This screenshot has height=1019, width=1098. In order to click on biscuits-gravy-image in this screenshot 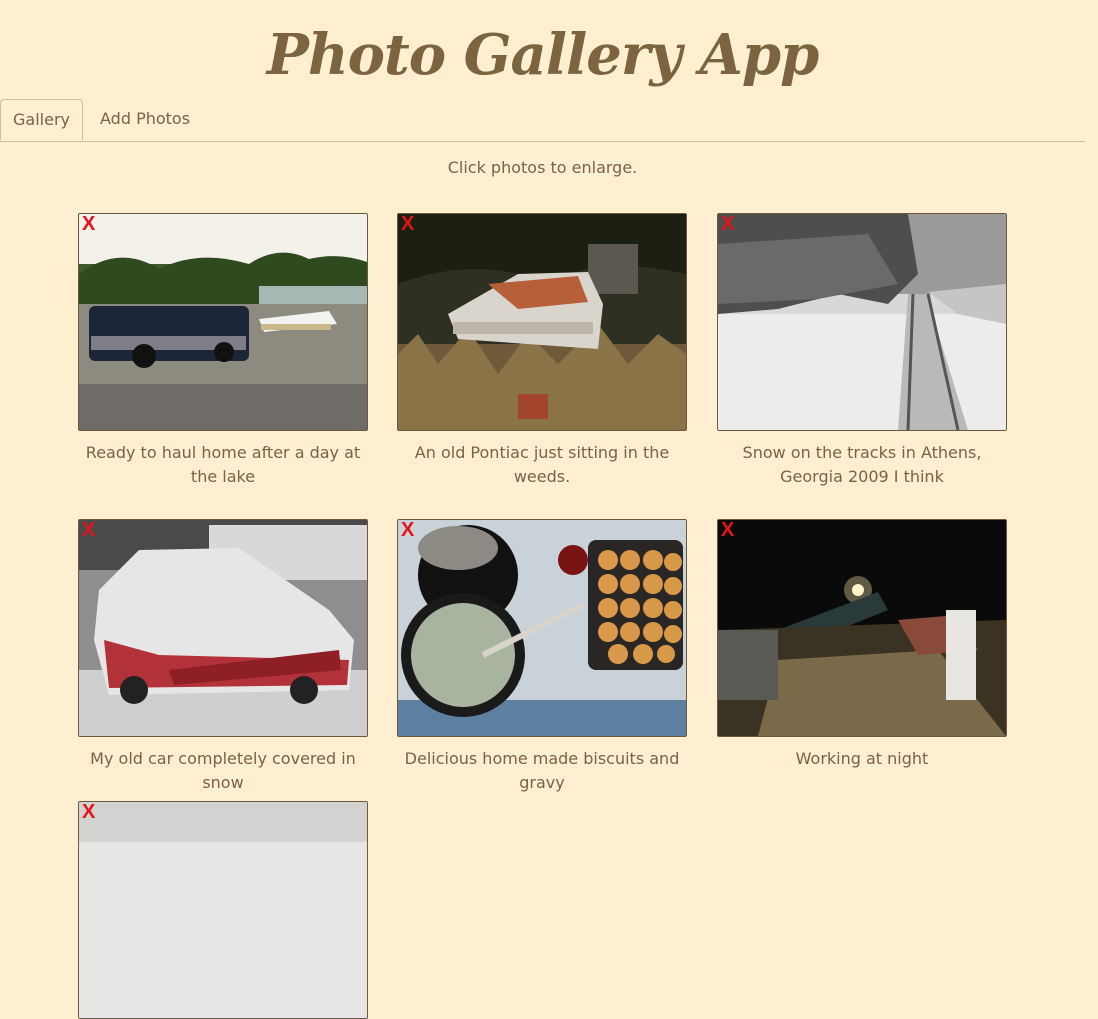, I will do `click(542, 628)`.